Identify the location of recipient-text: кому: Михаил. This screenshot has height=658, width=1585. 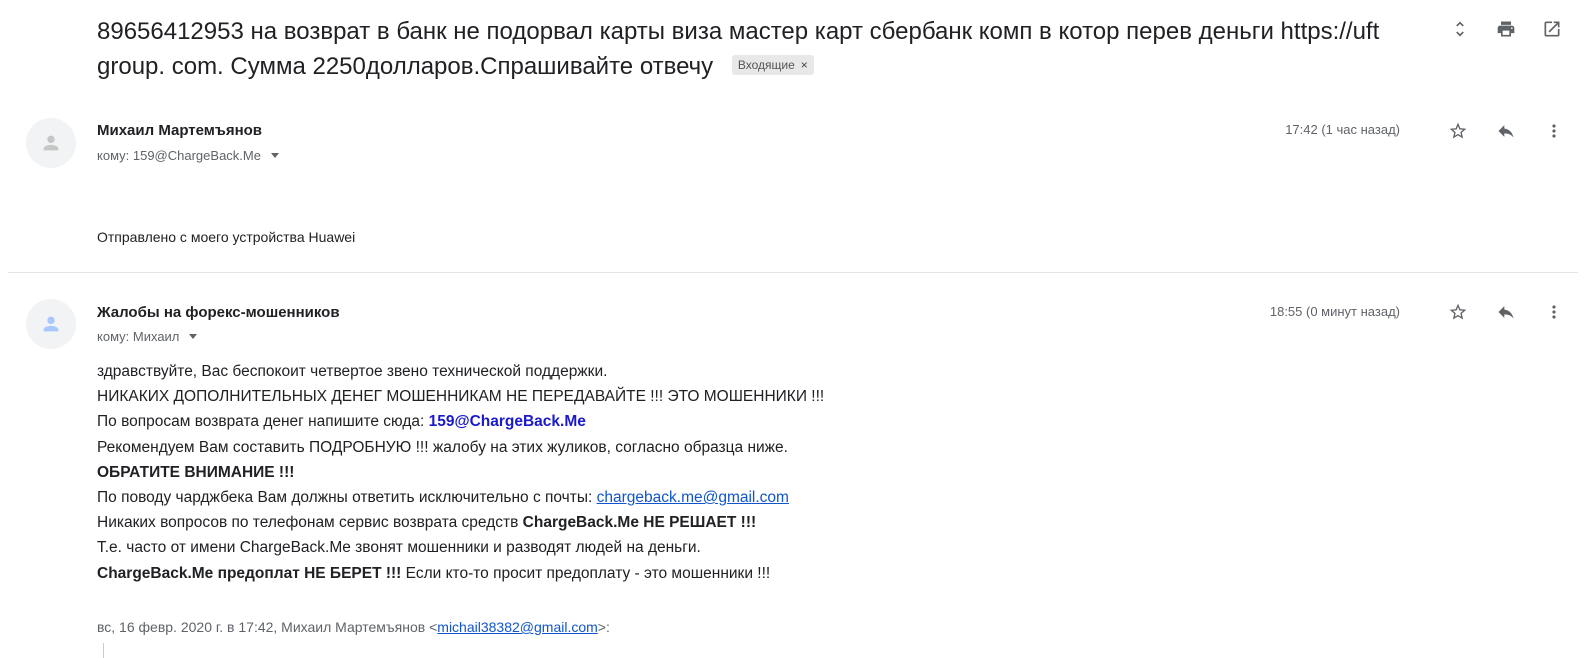
(138, 336).